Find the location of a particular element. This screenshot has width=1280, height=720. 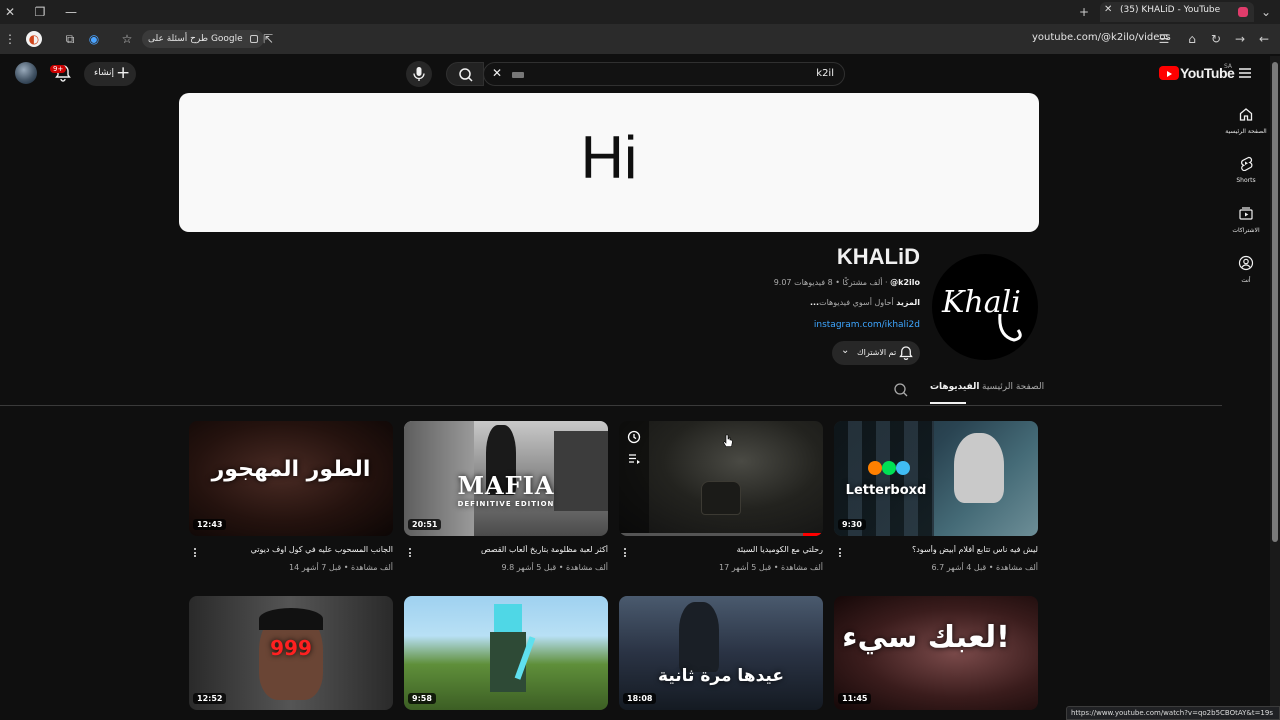

restore-window-icon: ❐ is located at coordinates (40, 12).